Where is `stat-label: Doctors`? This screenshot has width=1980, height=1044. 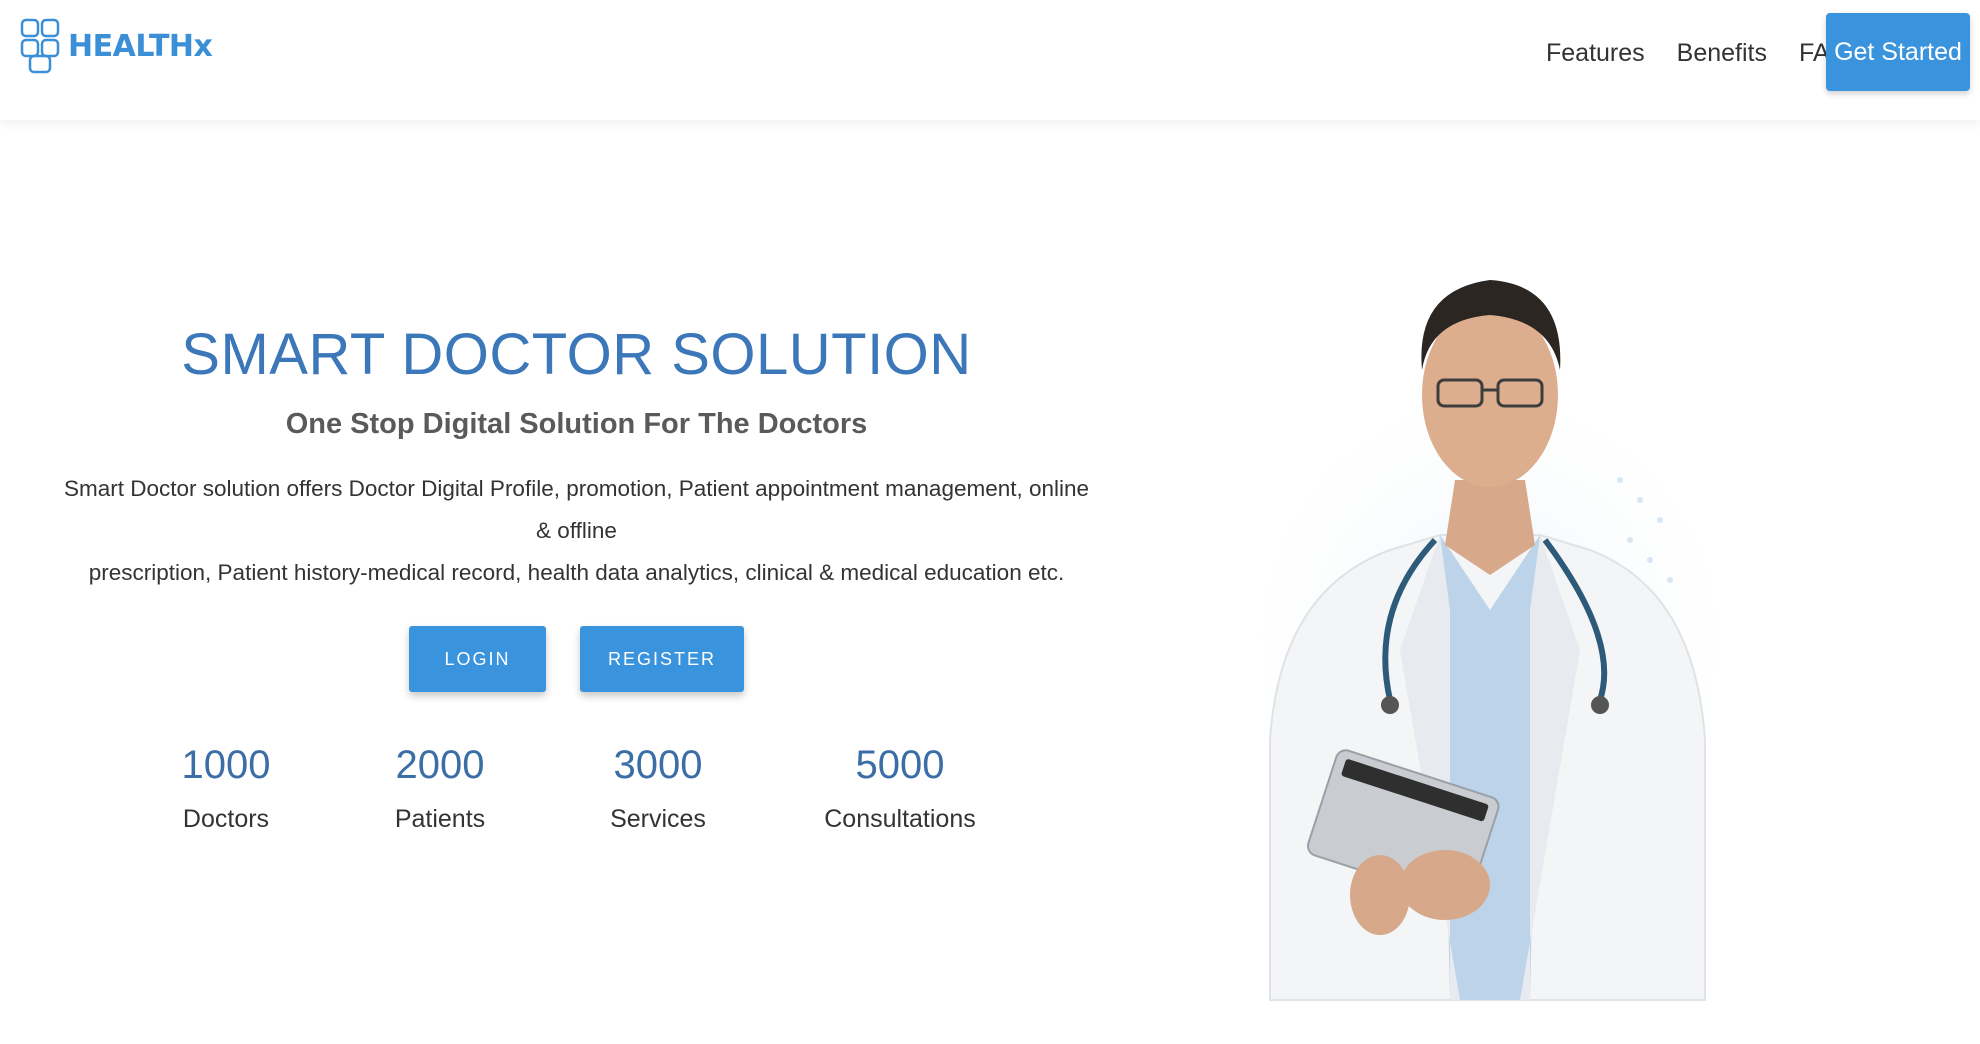 stat-label: Doctors is located at coordinates (226, 819).